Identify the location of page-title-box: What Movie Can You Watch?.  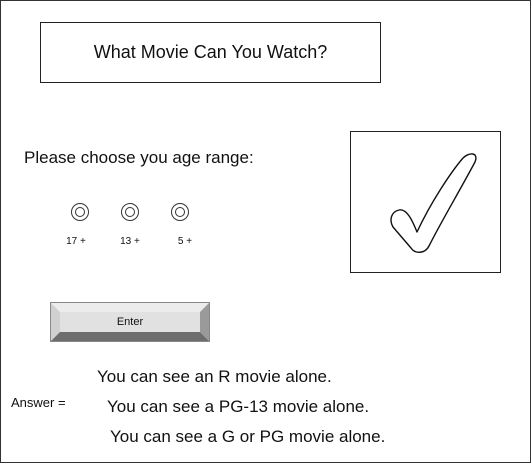
(210, 52).